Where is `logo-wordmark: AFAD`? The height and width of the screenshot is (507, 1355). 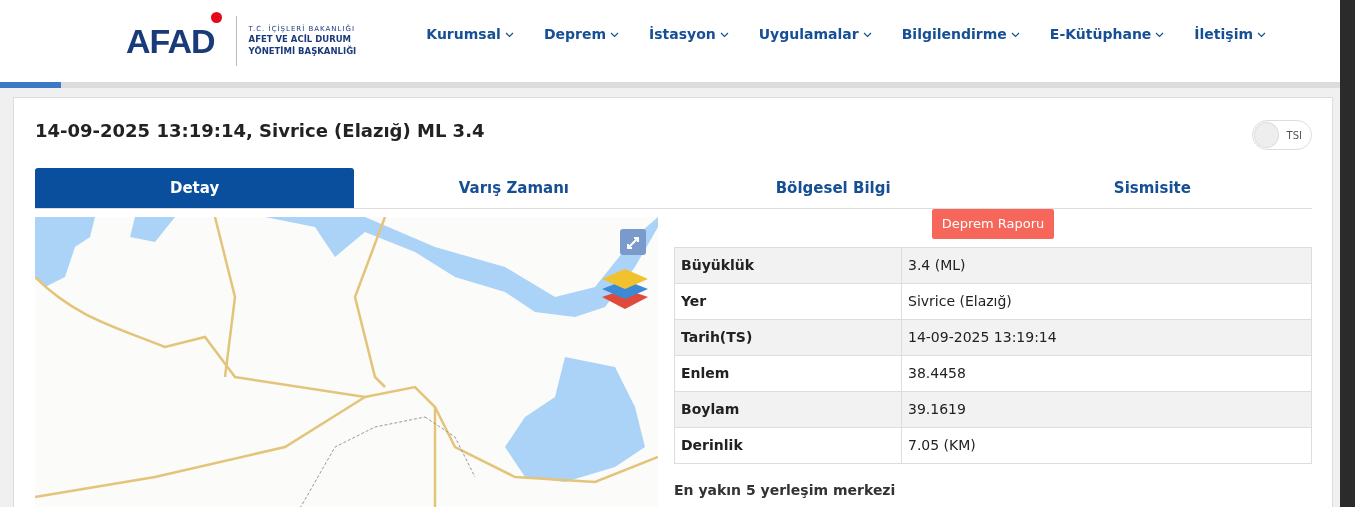 logo-wordmark: AFAD is located at coordinates (170, 41).